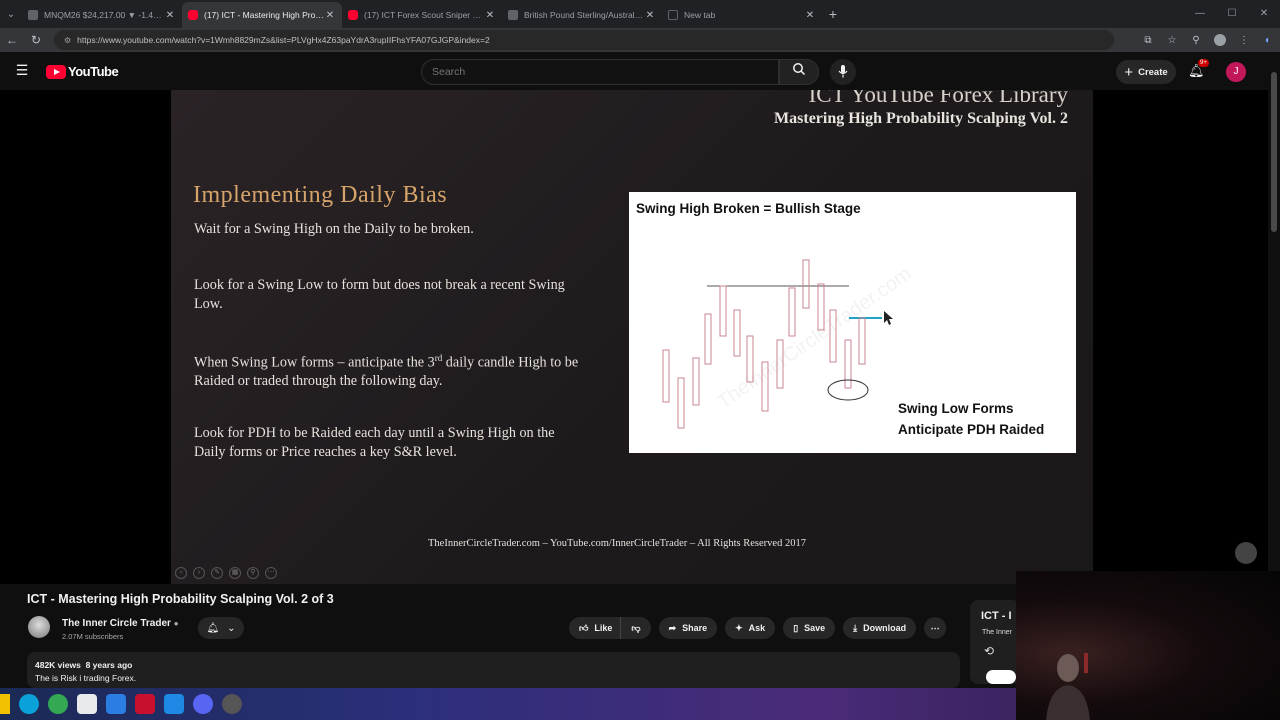 Image resolution: width=1280 pixels, height=720 pixels. I want to click on loop-icon: ⟲, so click(989, 651).